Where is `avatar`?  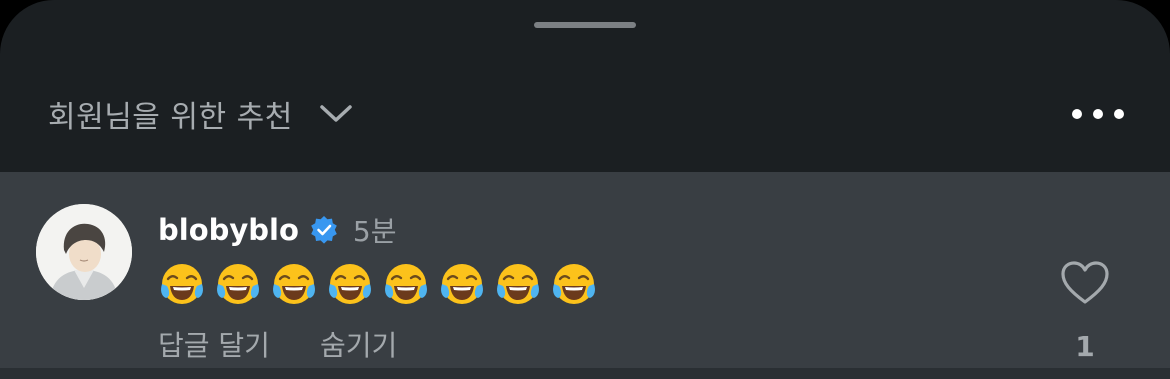 avatar is located at coordinates (84, 252).